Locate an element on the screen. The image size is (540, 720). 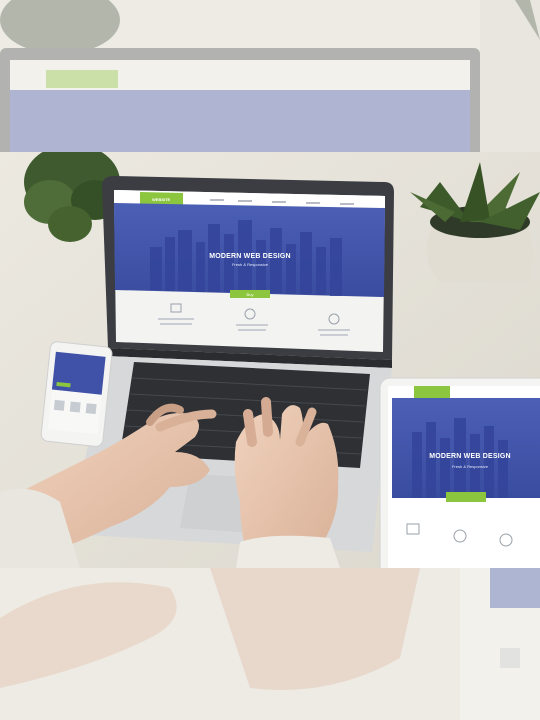
tablet-hero-button is located at coordinates (466, 497).